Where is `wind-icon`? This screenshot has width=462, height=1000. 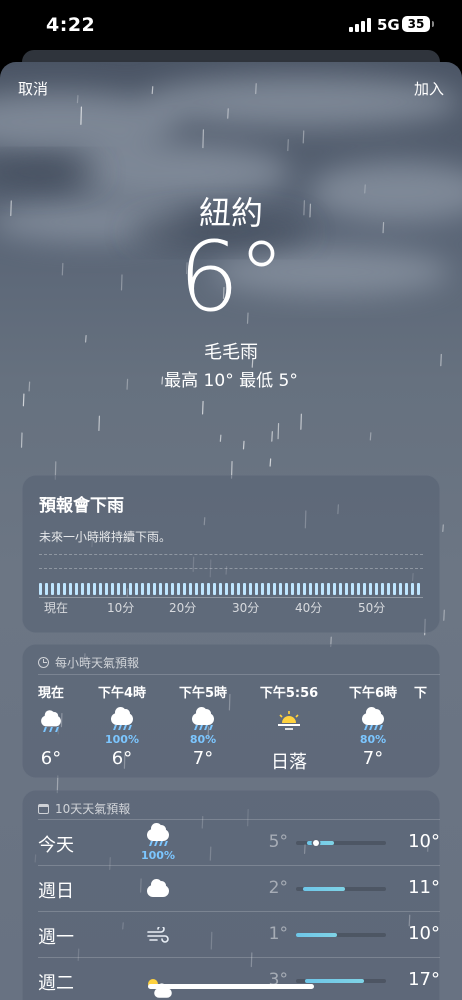 wind-icon is located at coordinates (158, 934).